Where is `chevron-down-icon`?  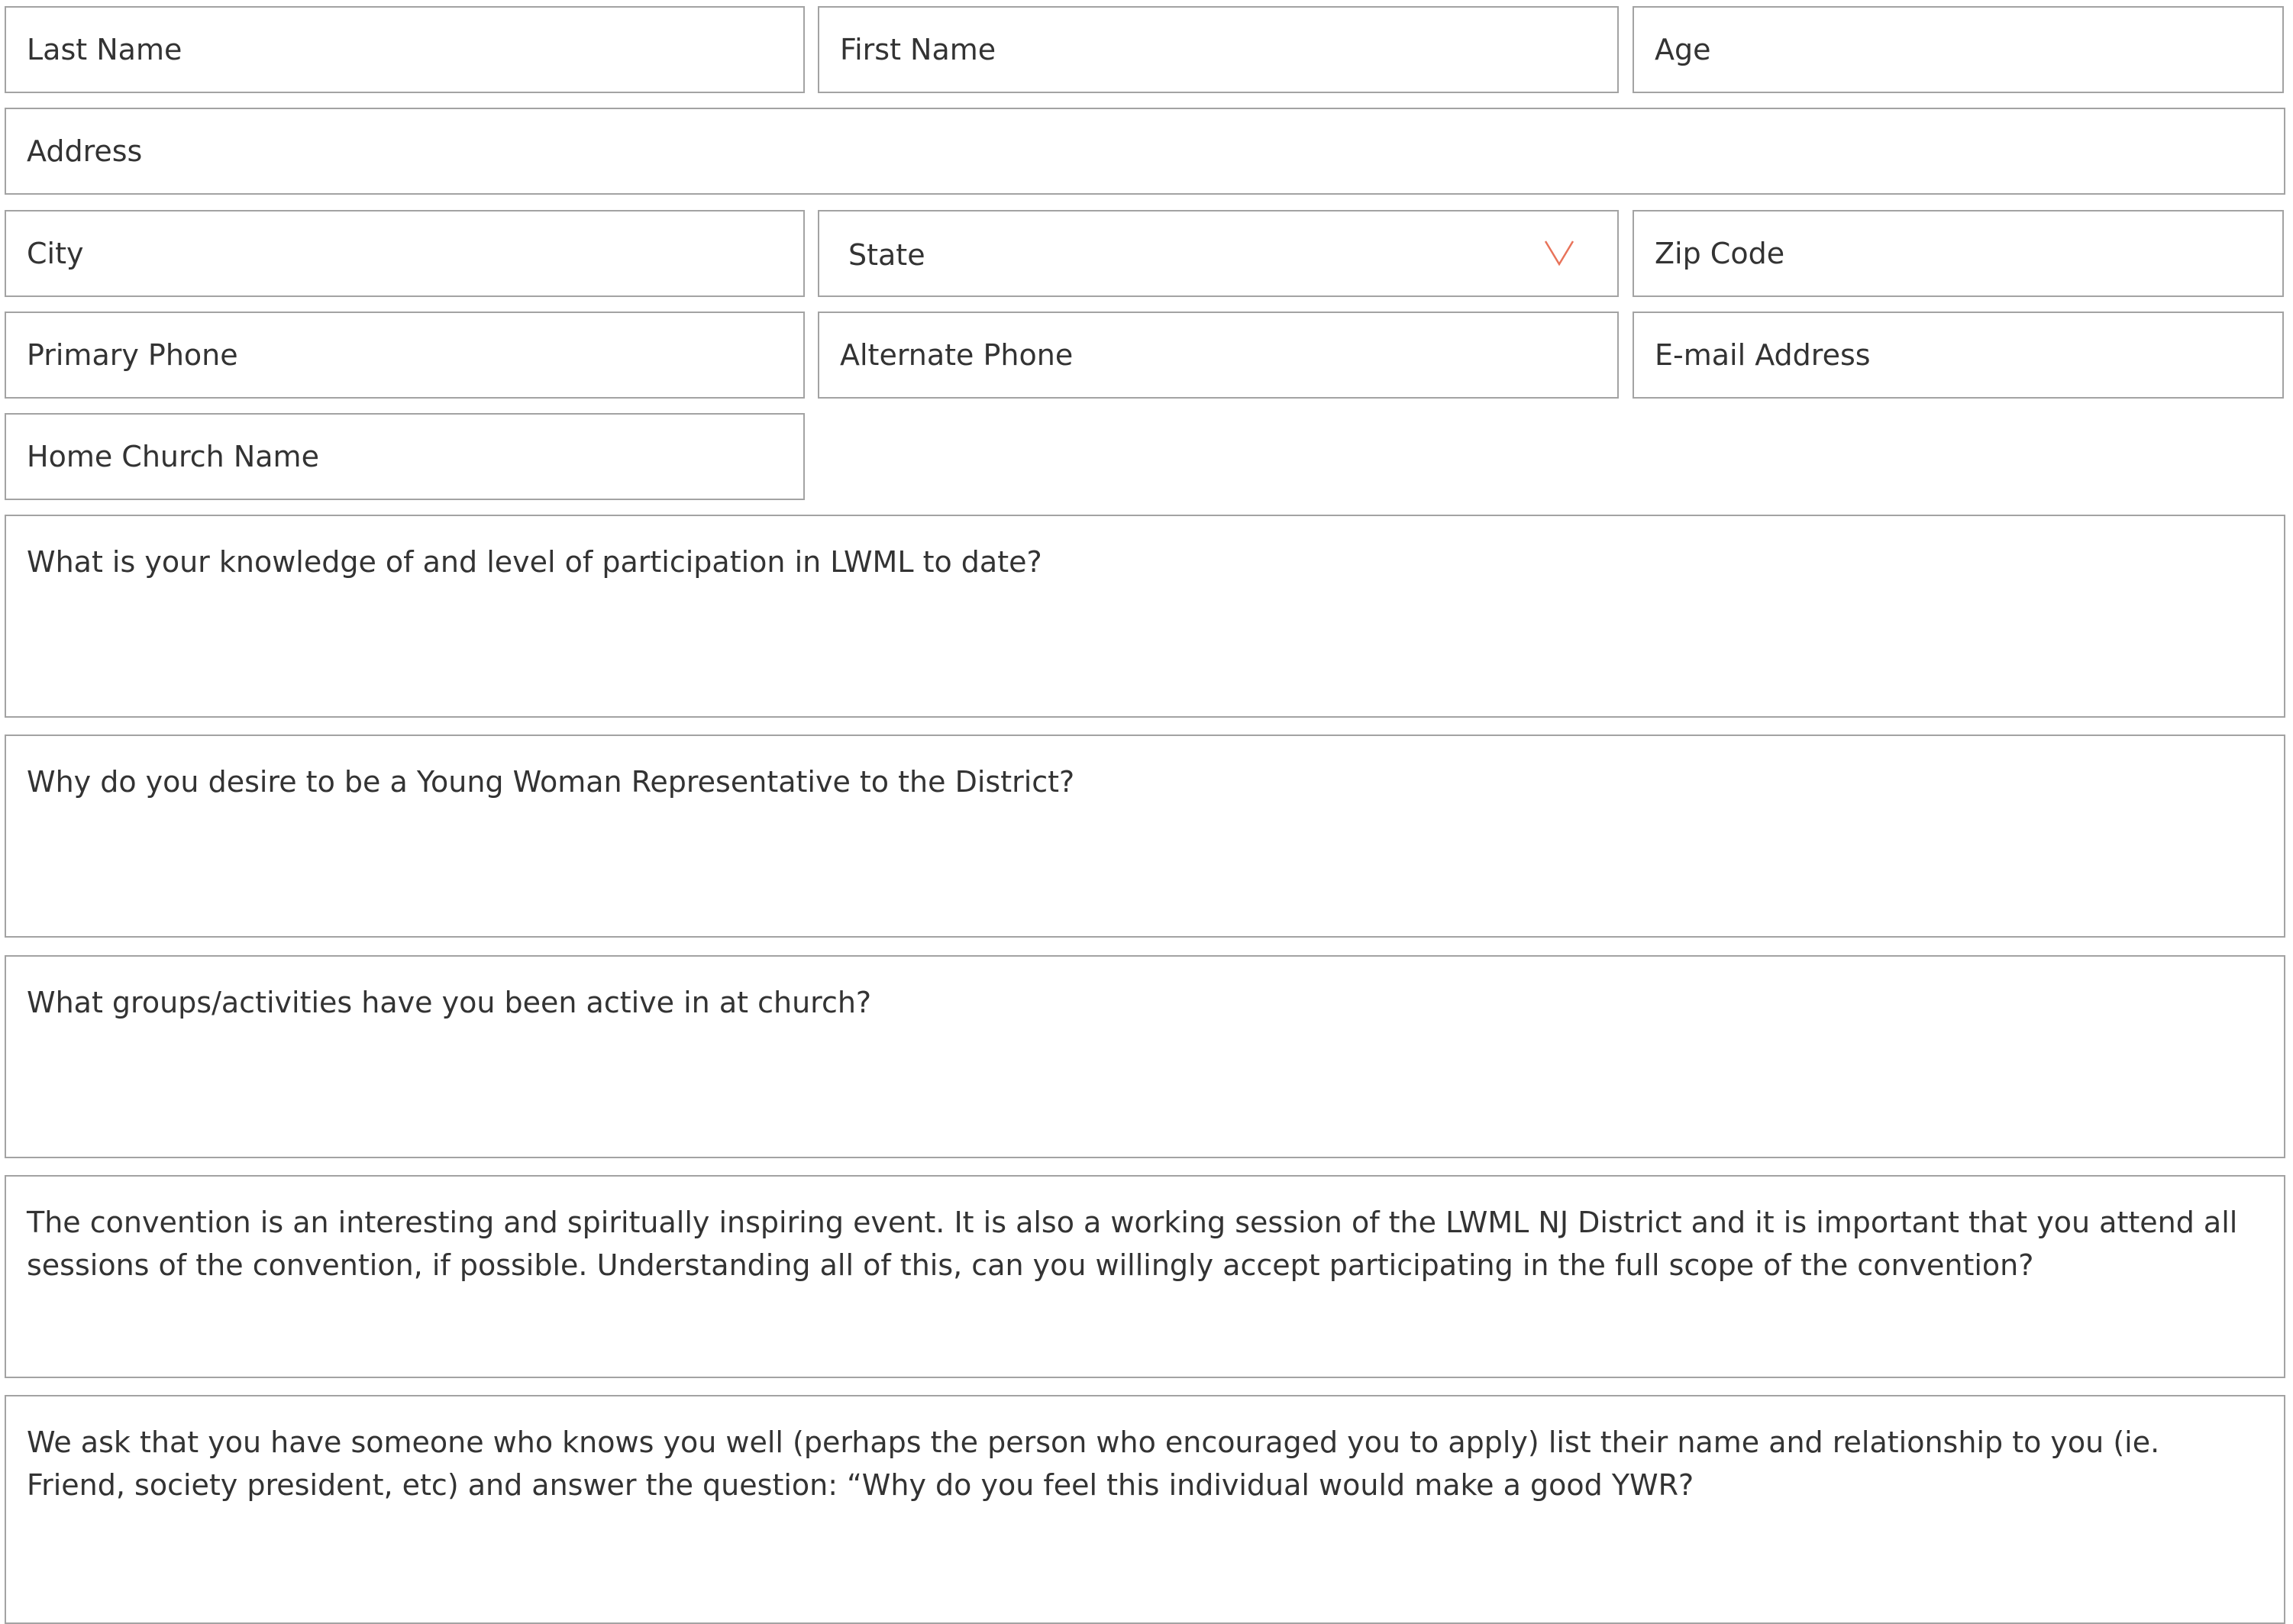 chevron-down-icon is located at coordinates (1559, 252).